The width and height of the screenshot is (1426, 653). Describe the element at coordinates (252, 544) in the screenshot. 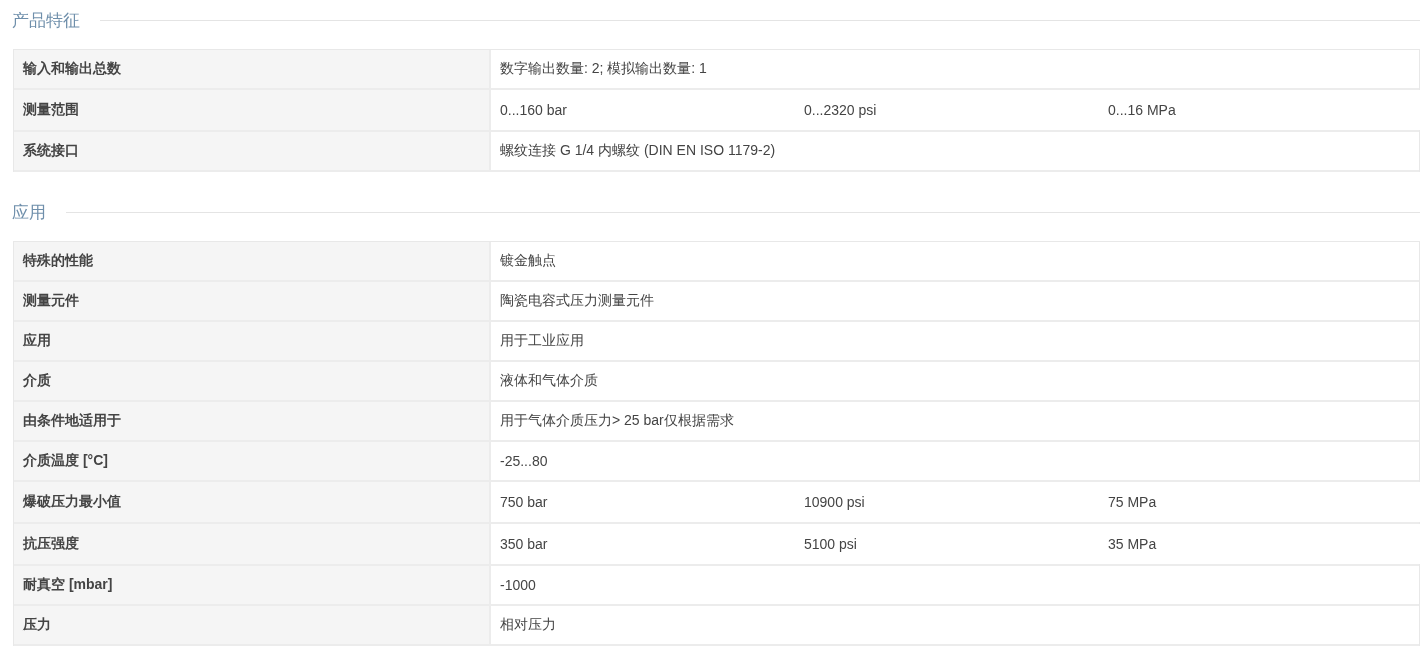

I see `spec-label-cell: 抗压强度` at that location.